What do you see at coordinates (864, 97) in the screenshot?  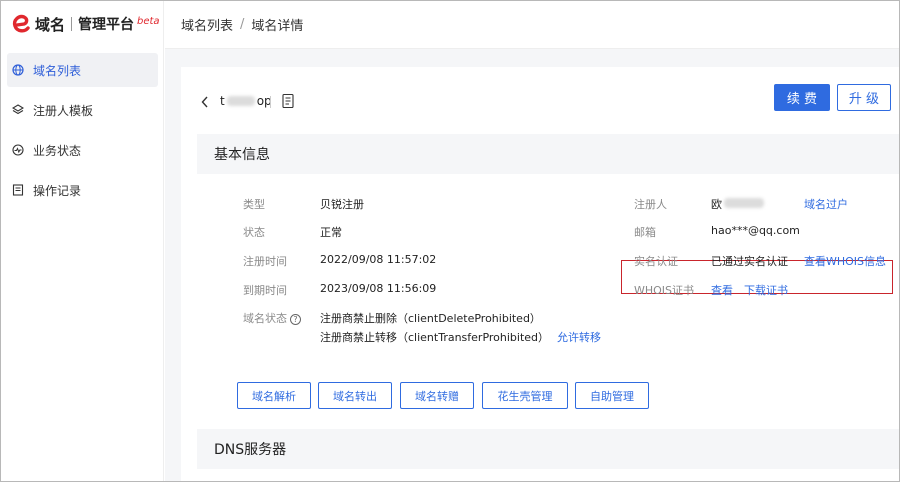 I see `upgrade-button: 升 级` at bounding box center [864, 97].